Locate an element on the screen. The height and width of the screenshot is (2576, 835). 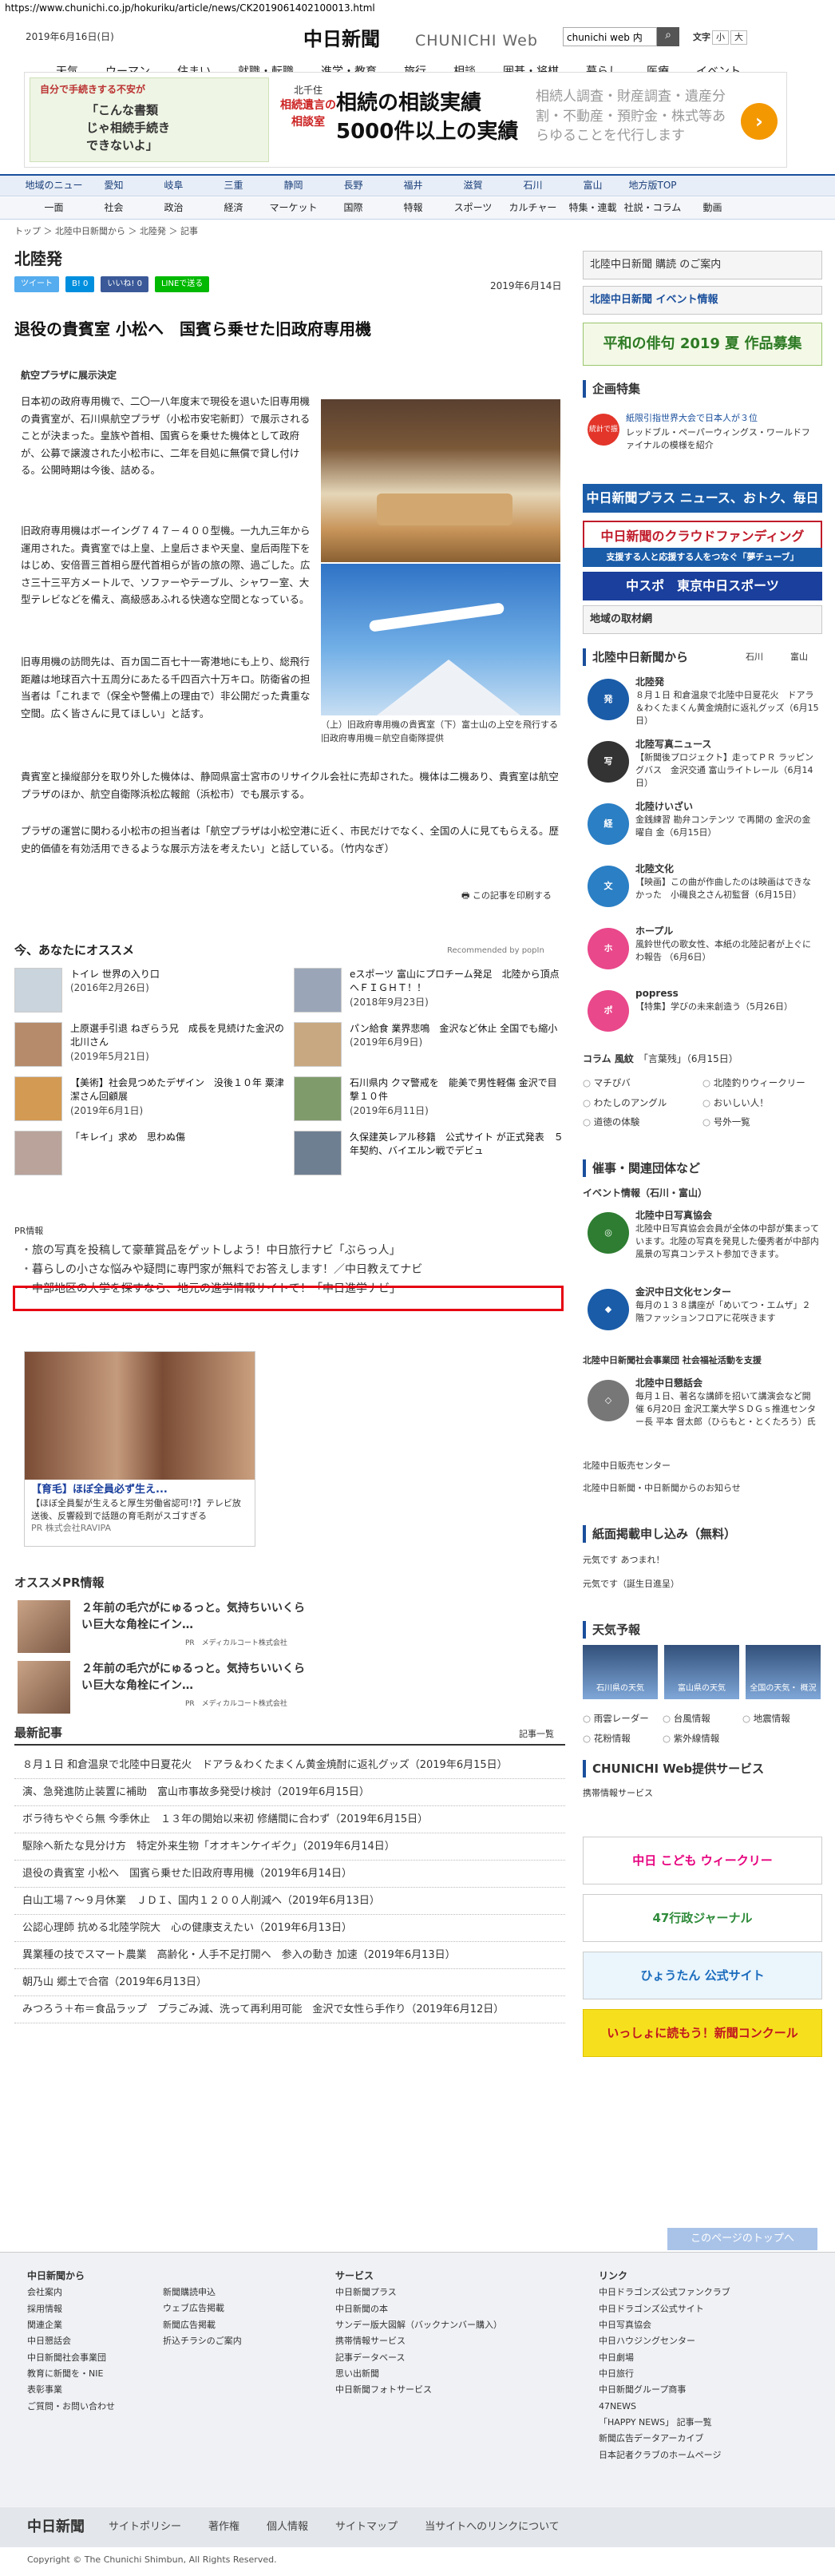
weather-ishikawa: 石川県の天気 is located at coordinates (621, 1672).